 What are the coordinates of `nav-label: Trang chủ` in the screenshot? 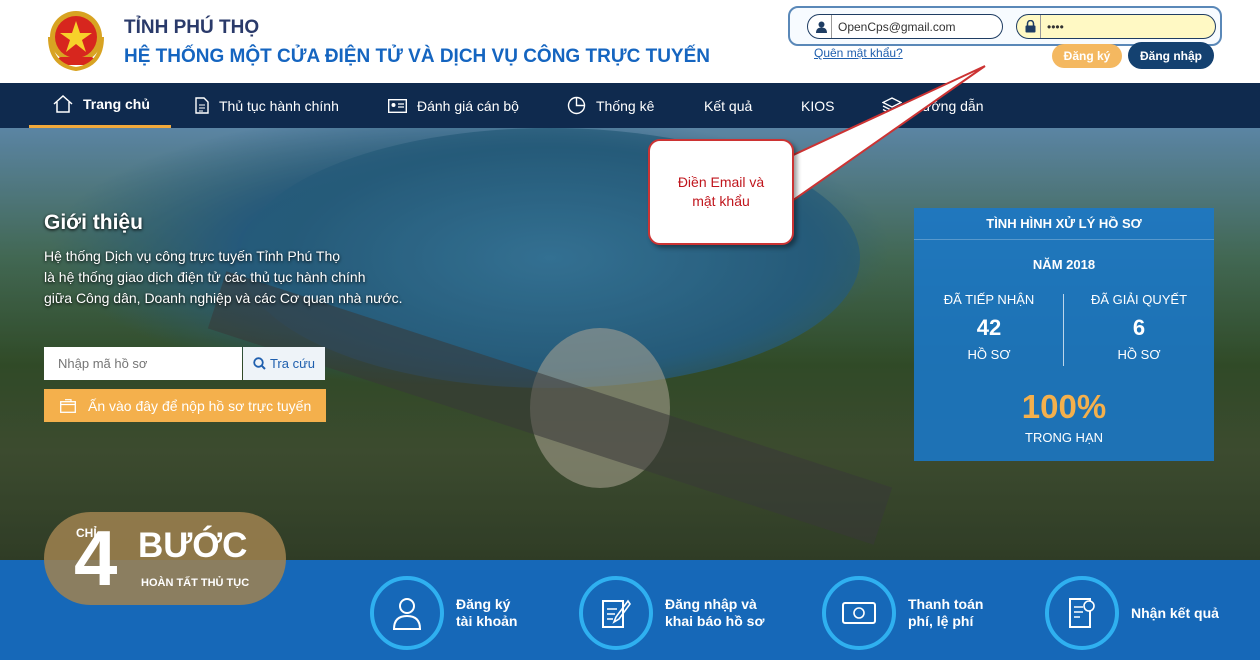 It's located at (116, 104).